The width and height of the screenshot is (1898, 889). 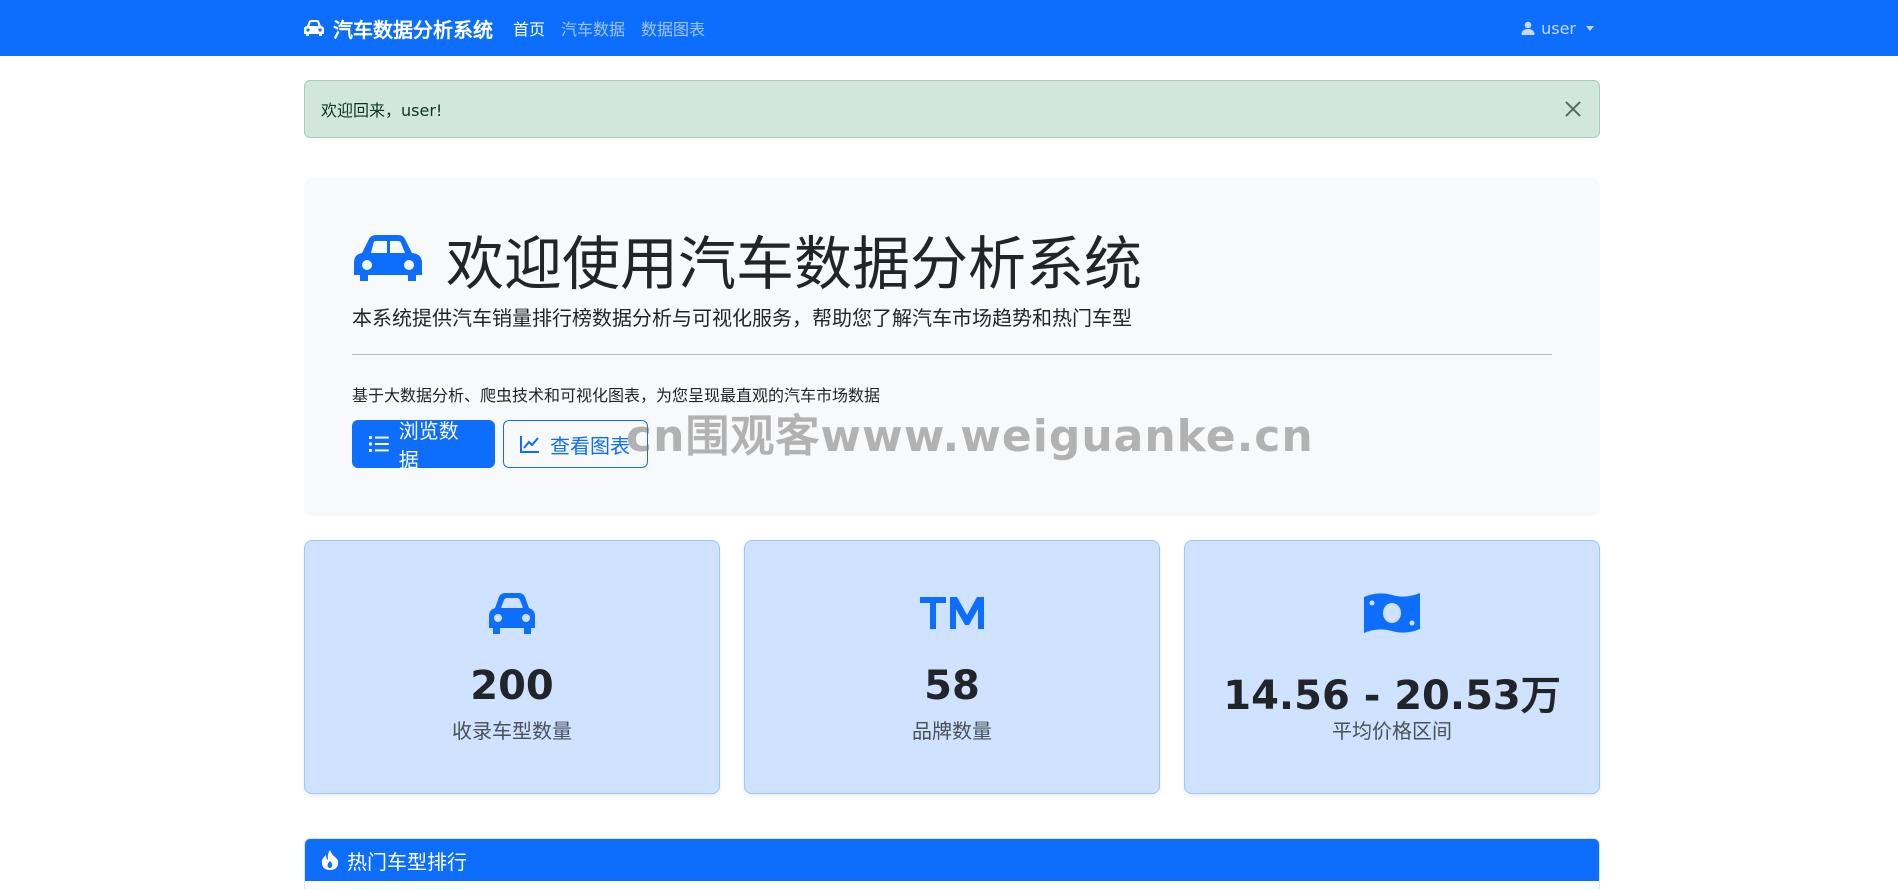 I want to click on ranking-section: 热门车型排行, so click(x=952, y=863).